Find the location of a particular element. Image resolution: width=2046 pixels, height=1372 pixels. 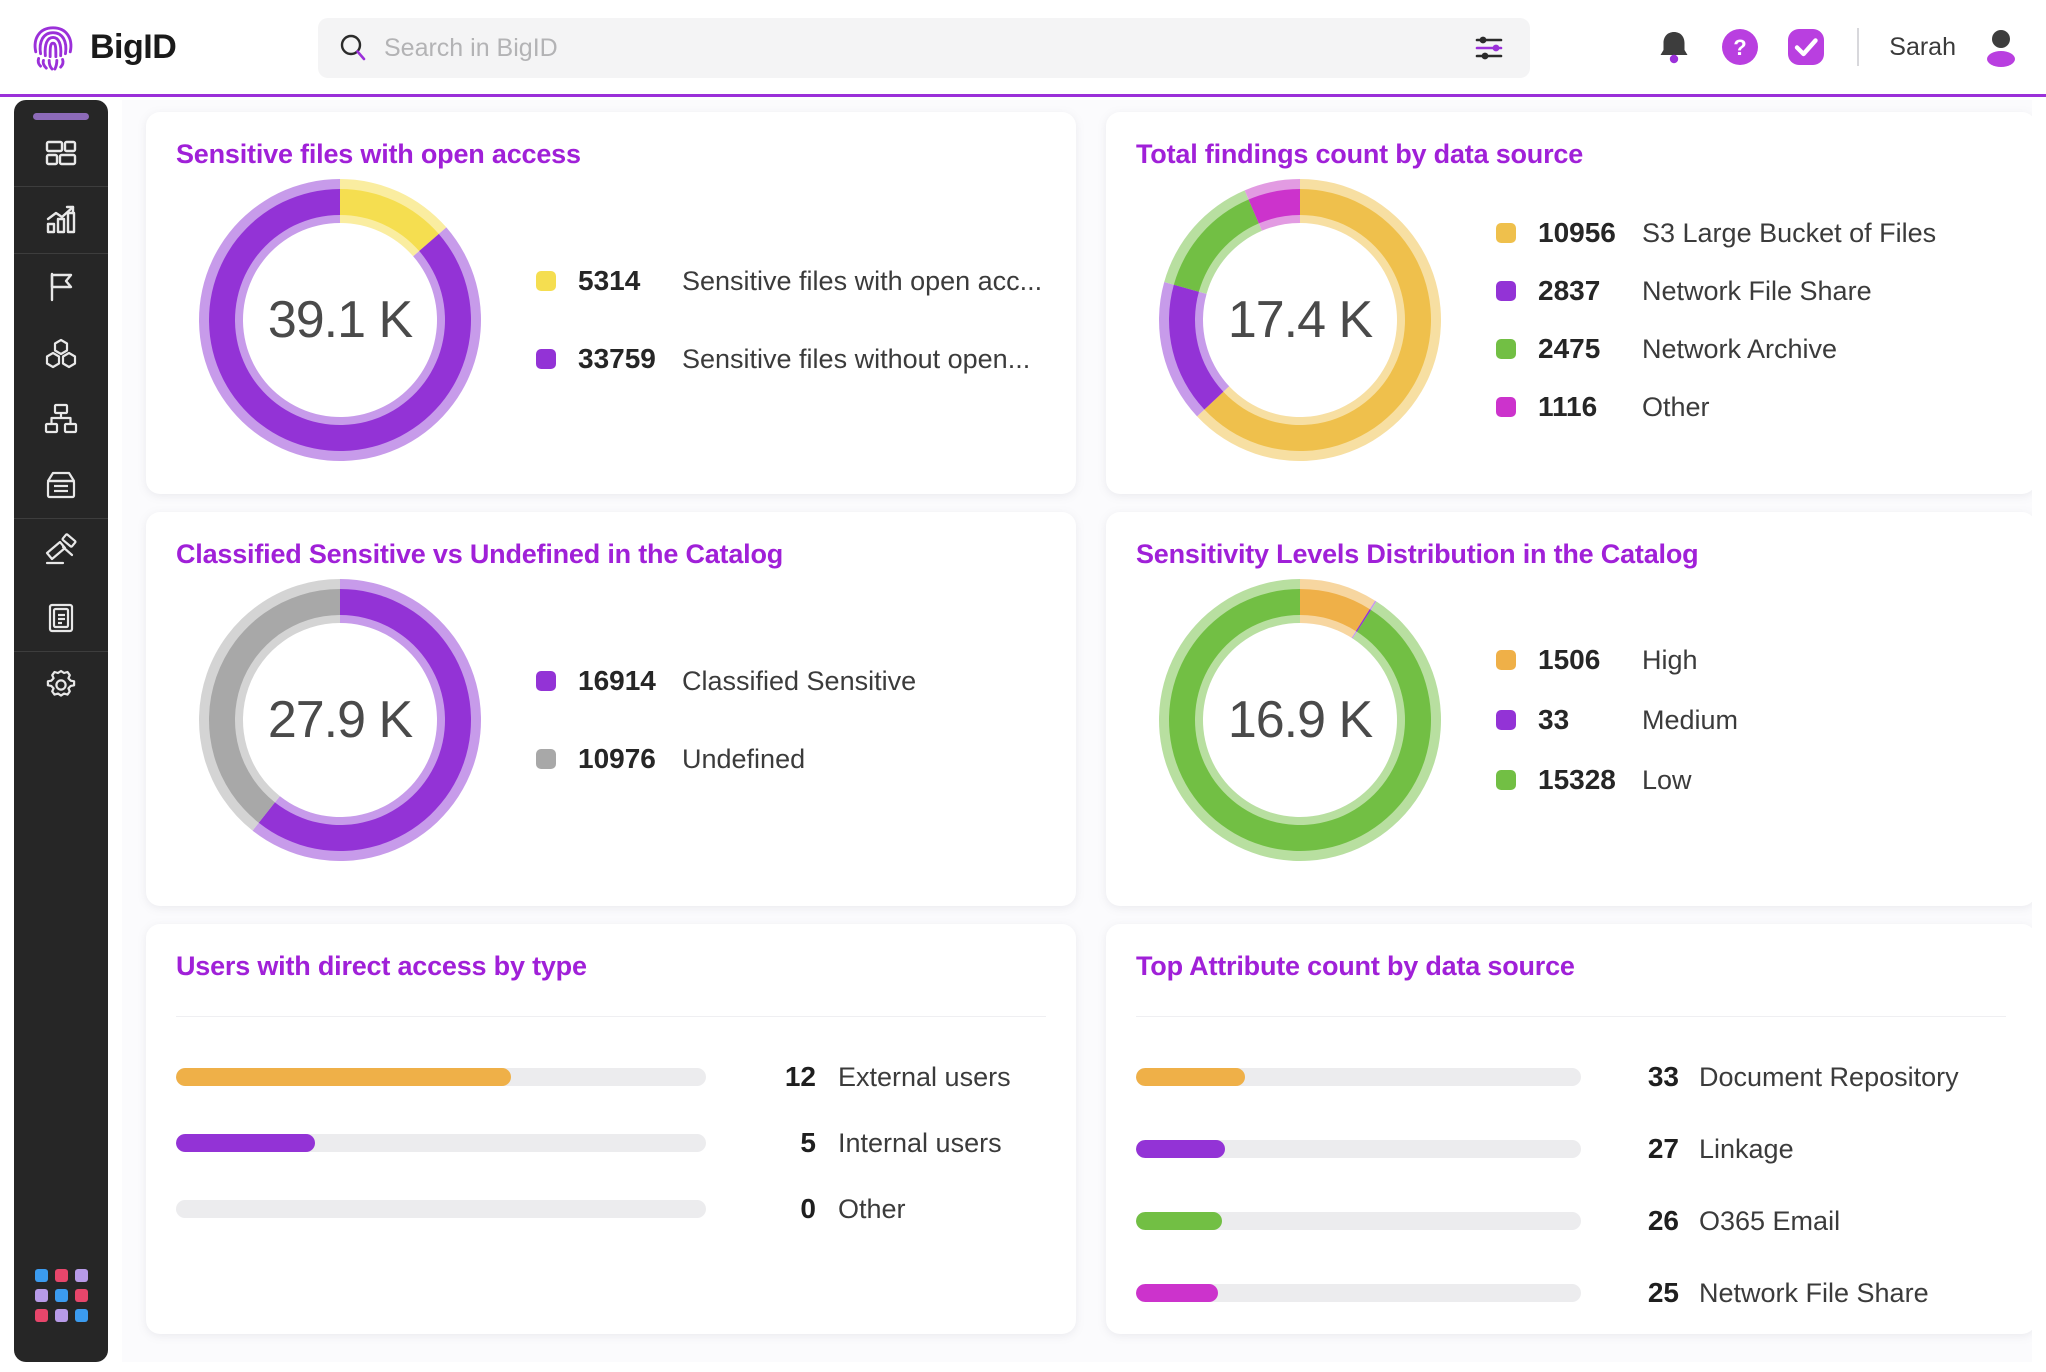

header-divider is located at coordinates (1858, 47).